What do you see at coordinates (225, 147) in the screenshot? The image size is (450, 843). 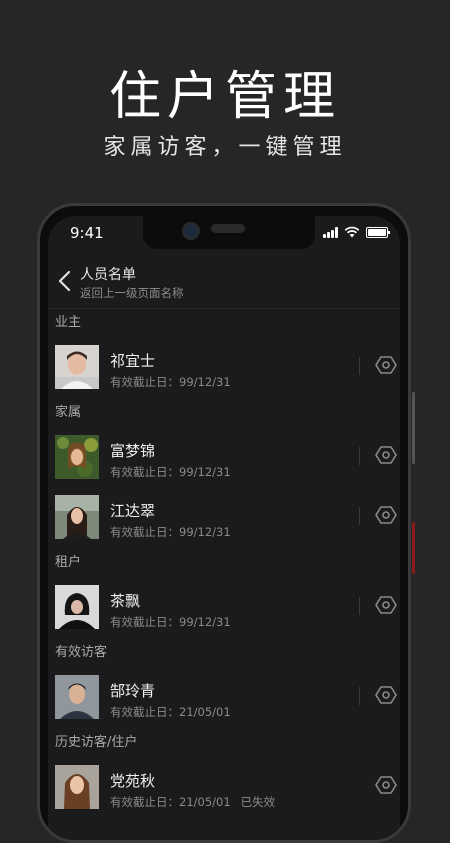 I see `promo-subtitle: 家属访客，一键管理` at bounding box center [225, 147].